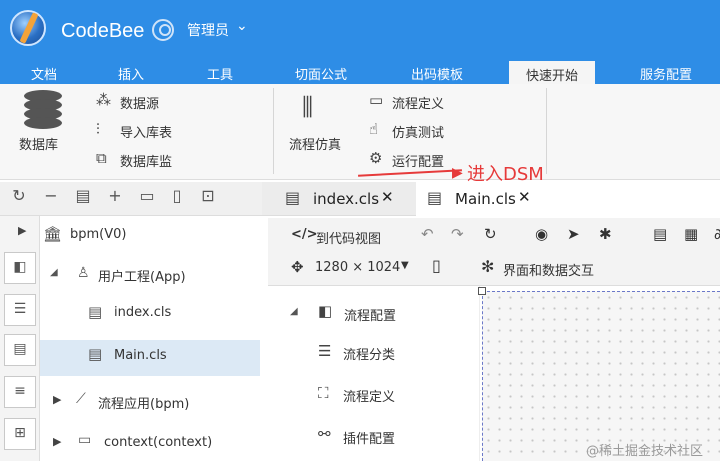 The image size is (720, 461). I want to click on tree-item-bpm: bpm(V0), so click(98, 234).